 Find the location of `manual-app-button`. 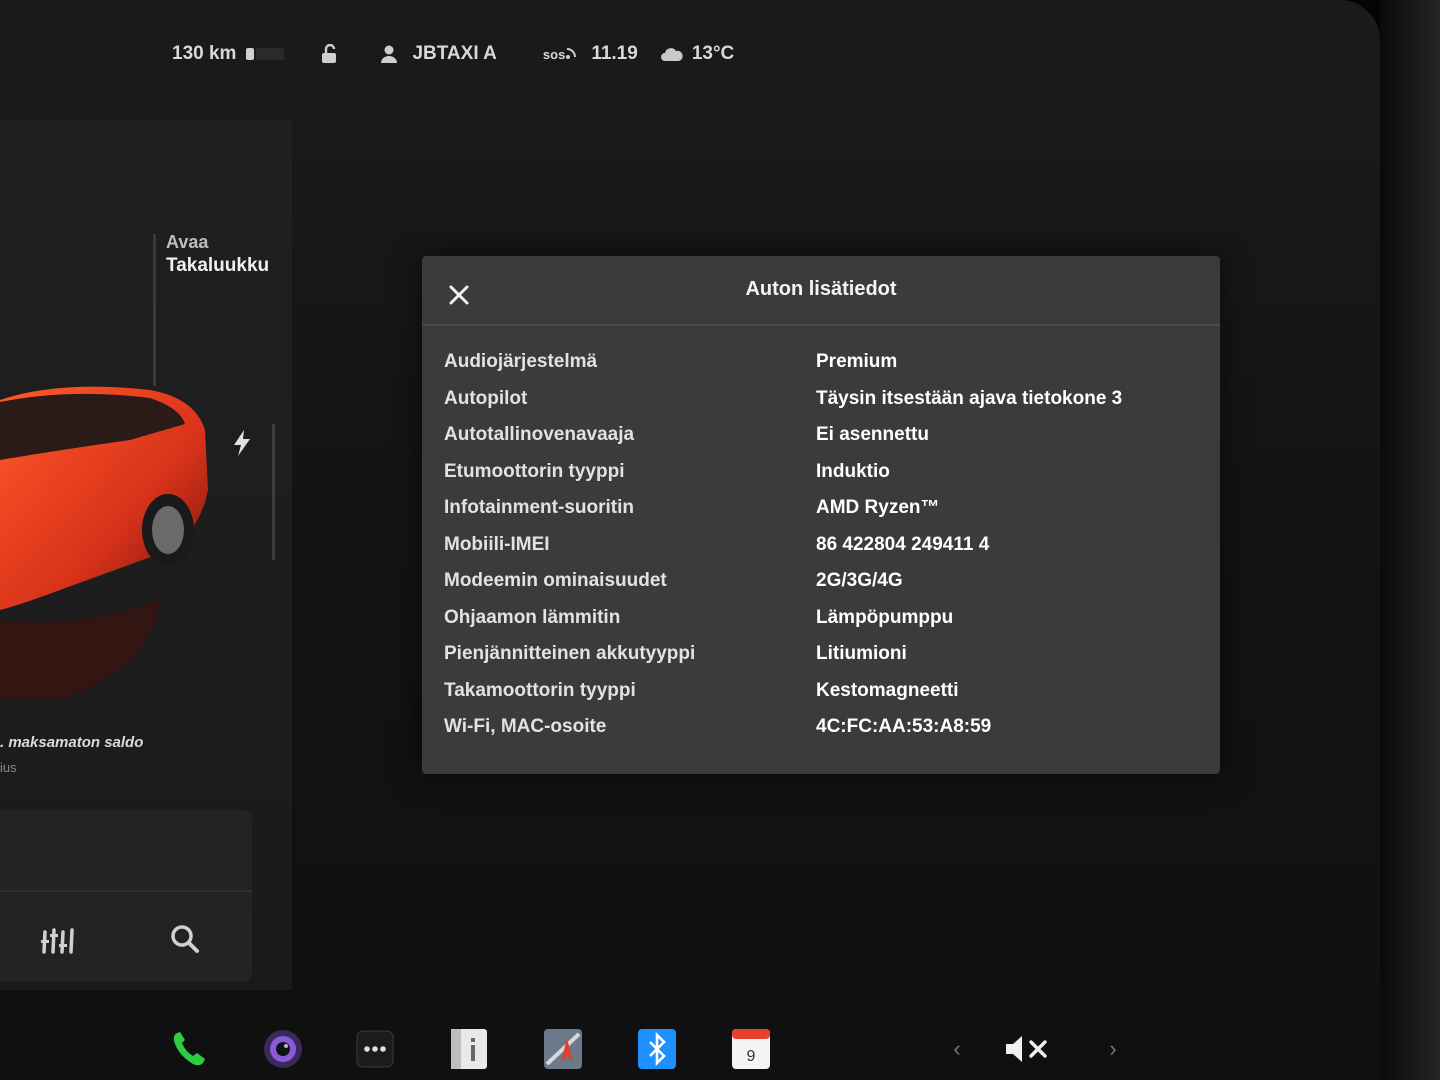

manual-app-button is located at coordinates (469, 1049).